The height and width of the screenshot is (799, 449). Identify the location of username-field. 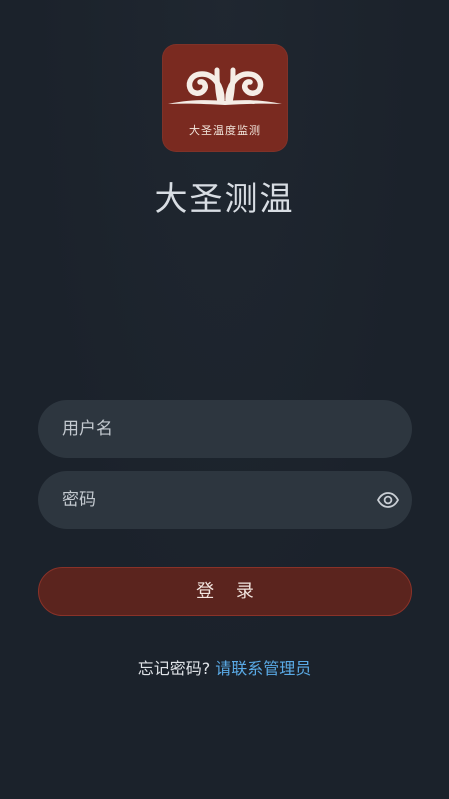
(225, 429).